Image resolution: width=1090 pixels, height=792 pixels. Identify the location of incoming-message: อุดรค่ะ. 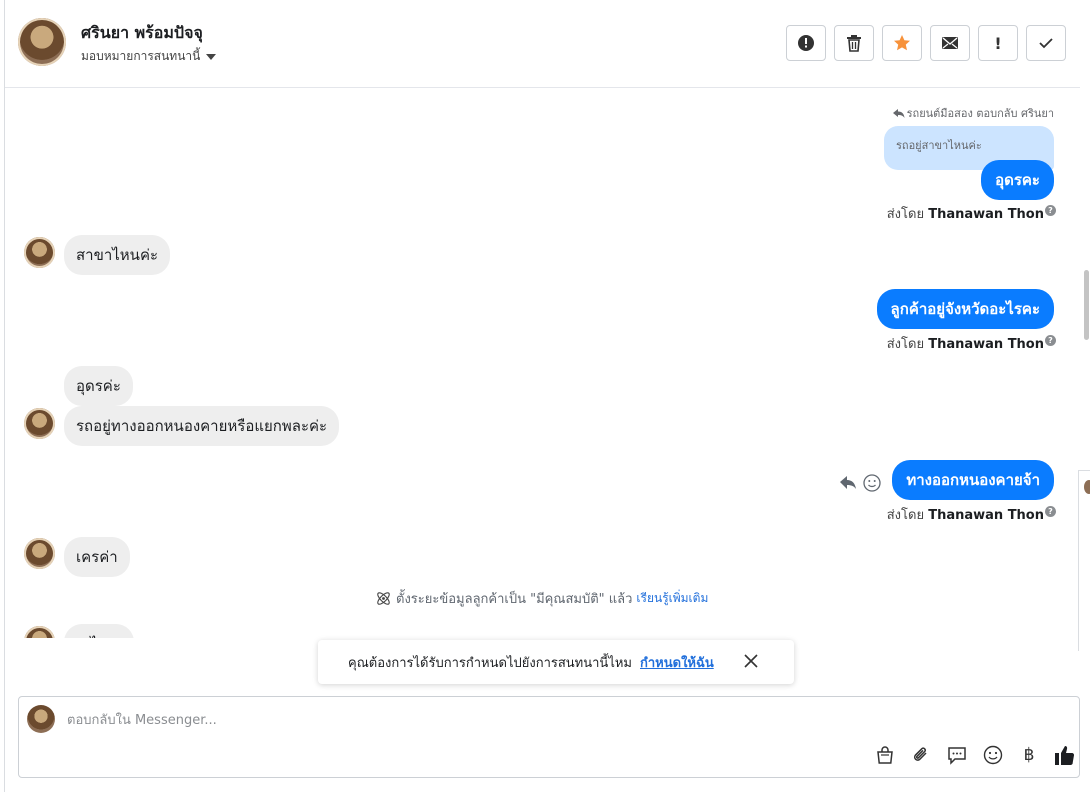
(98, 386).